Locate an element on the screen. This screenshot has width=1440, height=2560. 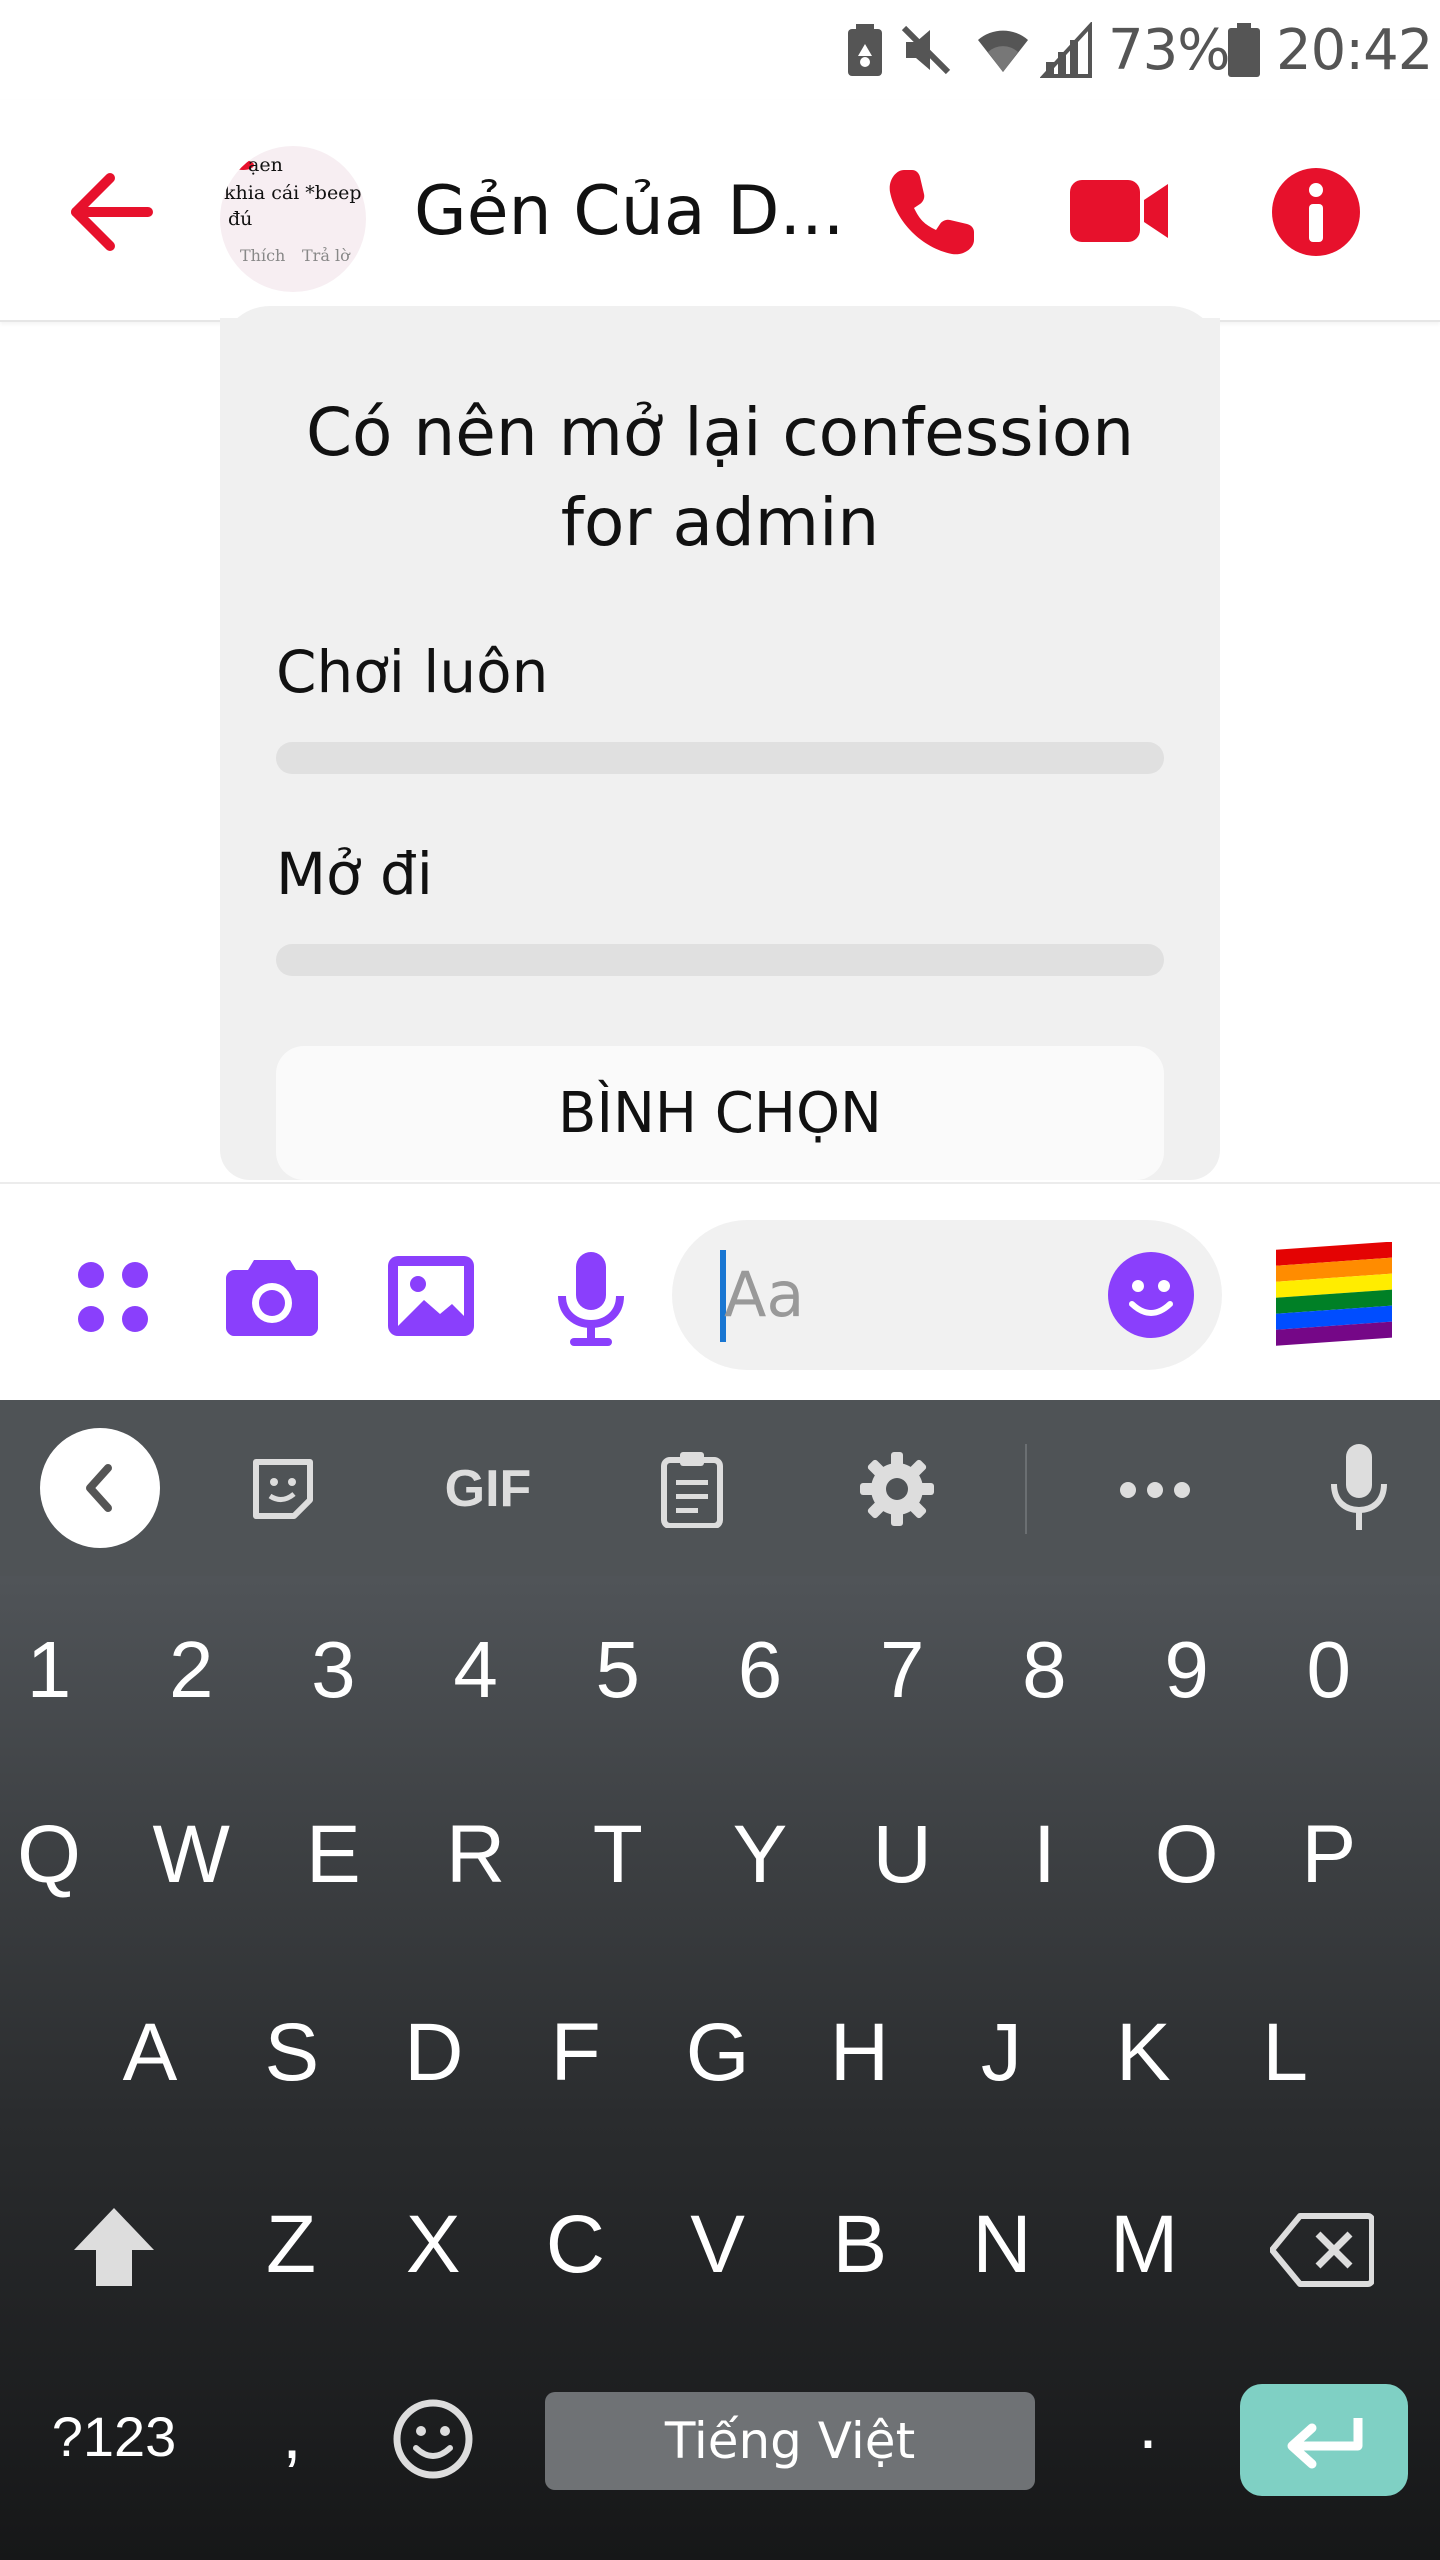
message-input-placeholder: Aa is located at coordinates (764, 1294).